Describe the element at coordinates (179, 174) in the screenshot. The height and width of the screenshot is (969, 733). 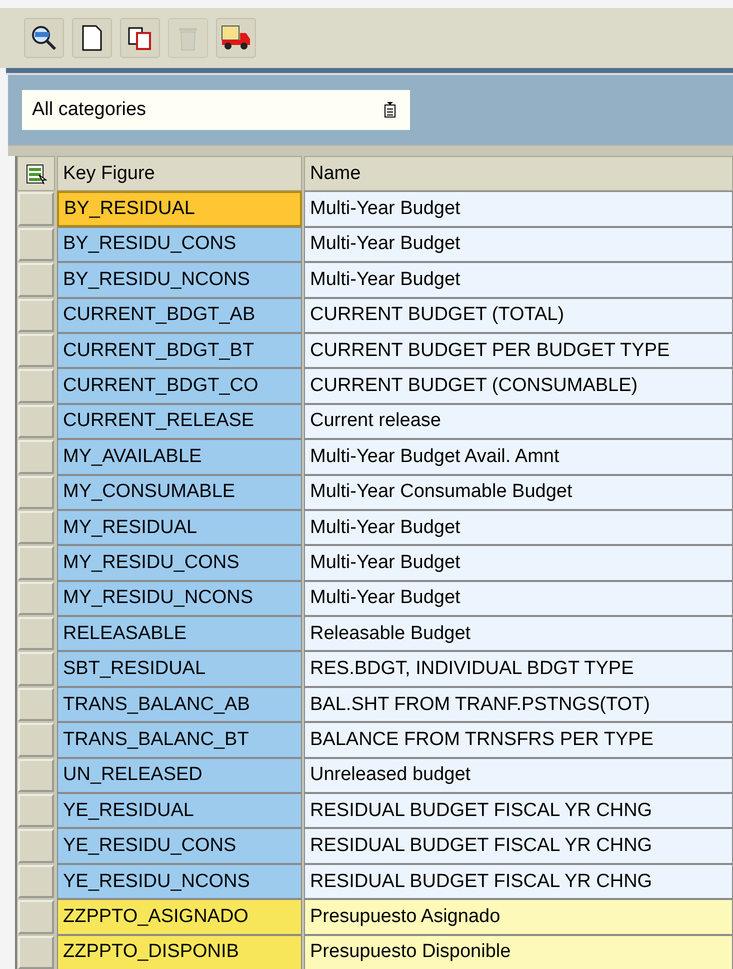
I see `column-header: Key Figure` at that location.